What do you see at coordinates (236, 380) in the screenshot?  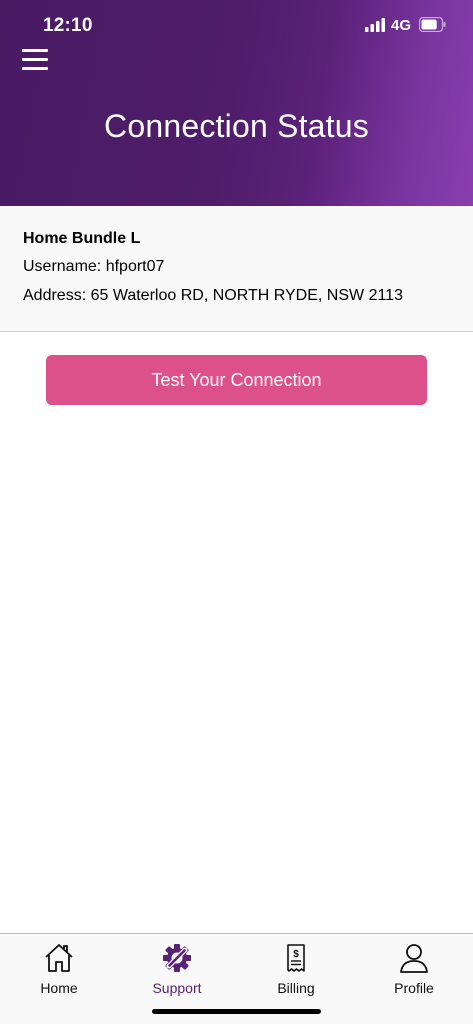 I see `test-connection-button: Test Your Connection` at bounding box center [236, 380].